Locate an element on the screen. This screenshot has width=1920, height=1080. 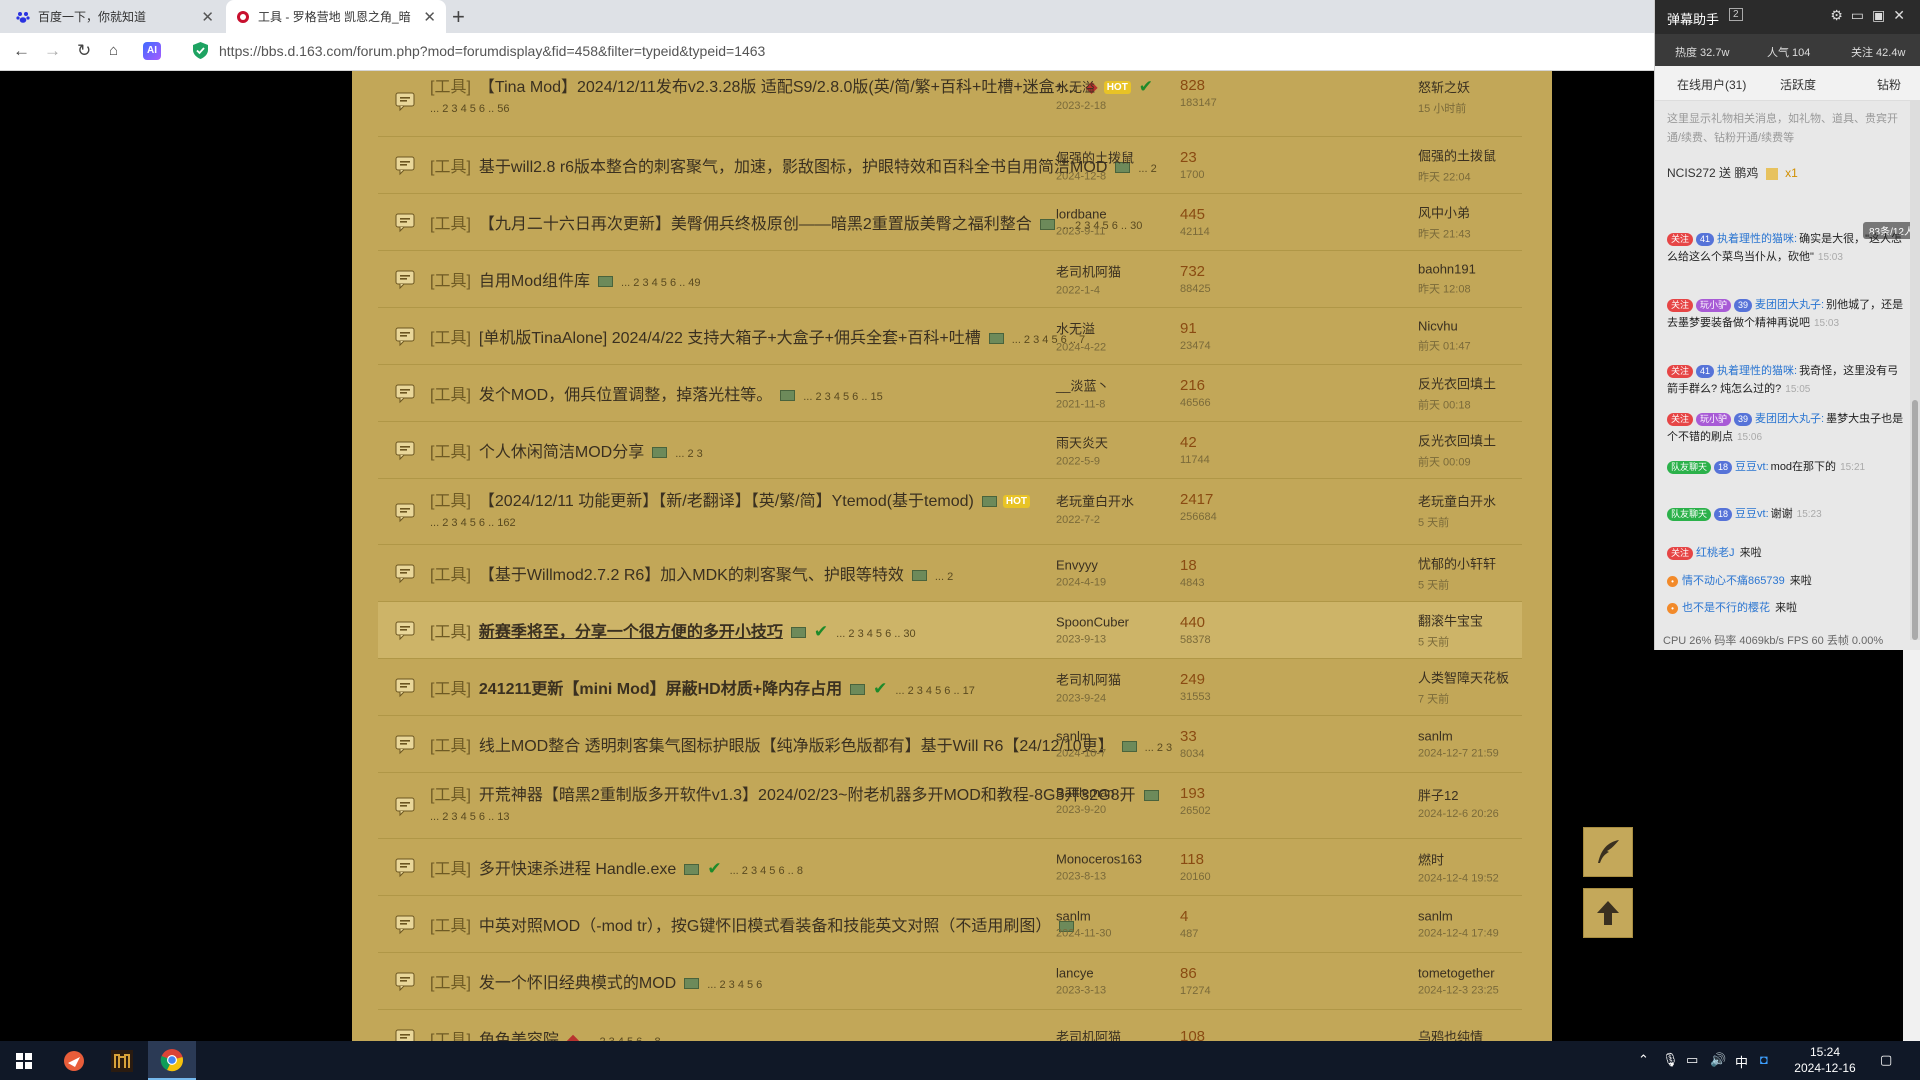
thread-title: 新赛季将至，分享一个很方便的多开小技巧 is located at coordinates (631, 632).